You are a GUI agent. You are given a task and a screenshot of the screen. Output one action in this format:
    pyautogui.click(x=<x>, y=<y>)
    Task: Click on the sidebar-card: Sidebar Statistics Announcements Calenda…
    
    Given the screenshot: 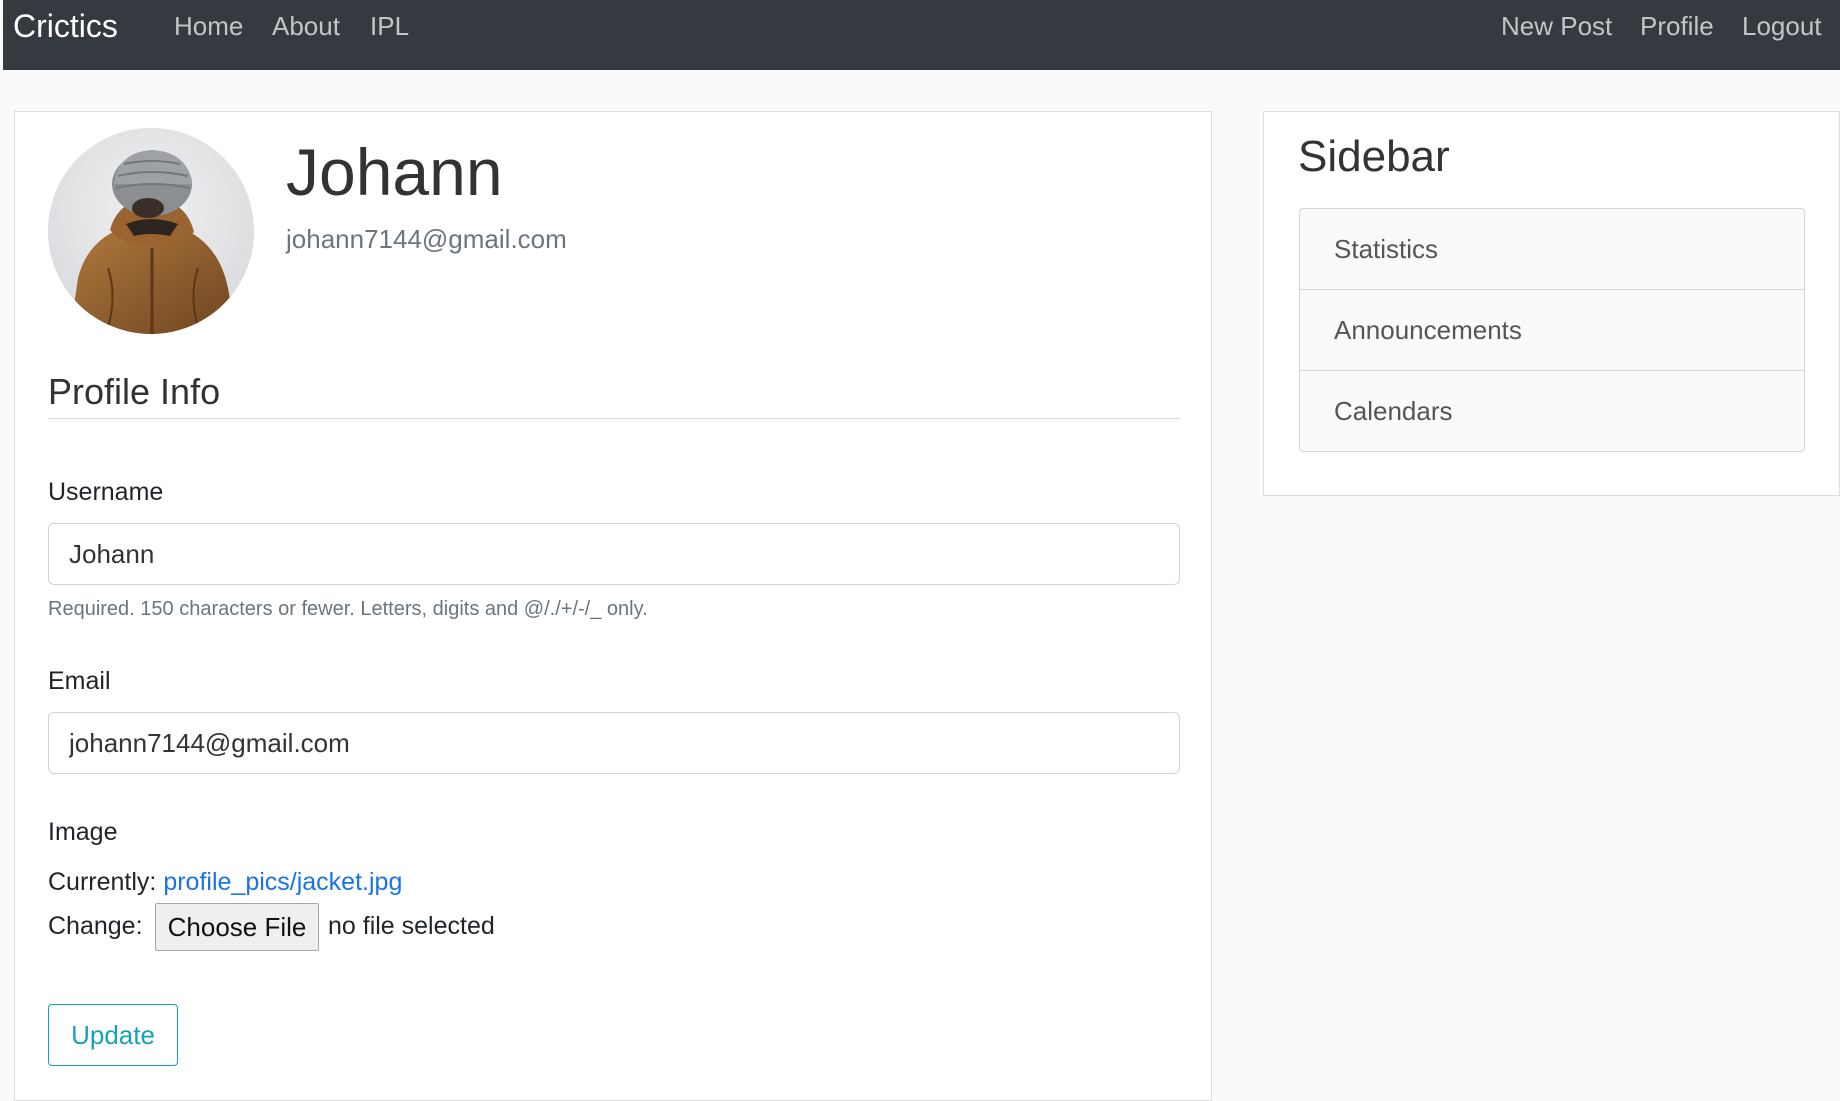 What is the action you would take?
    pyautogui.click(x=1551, y=303)
    